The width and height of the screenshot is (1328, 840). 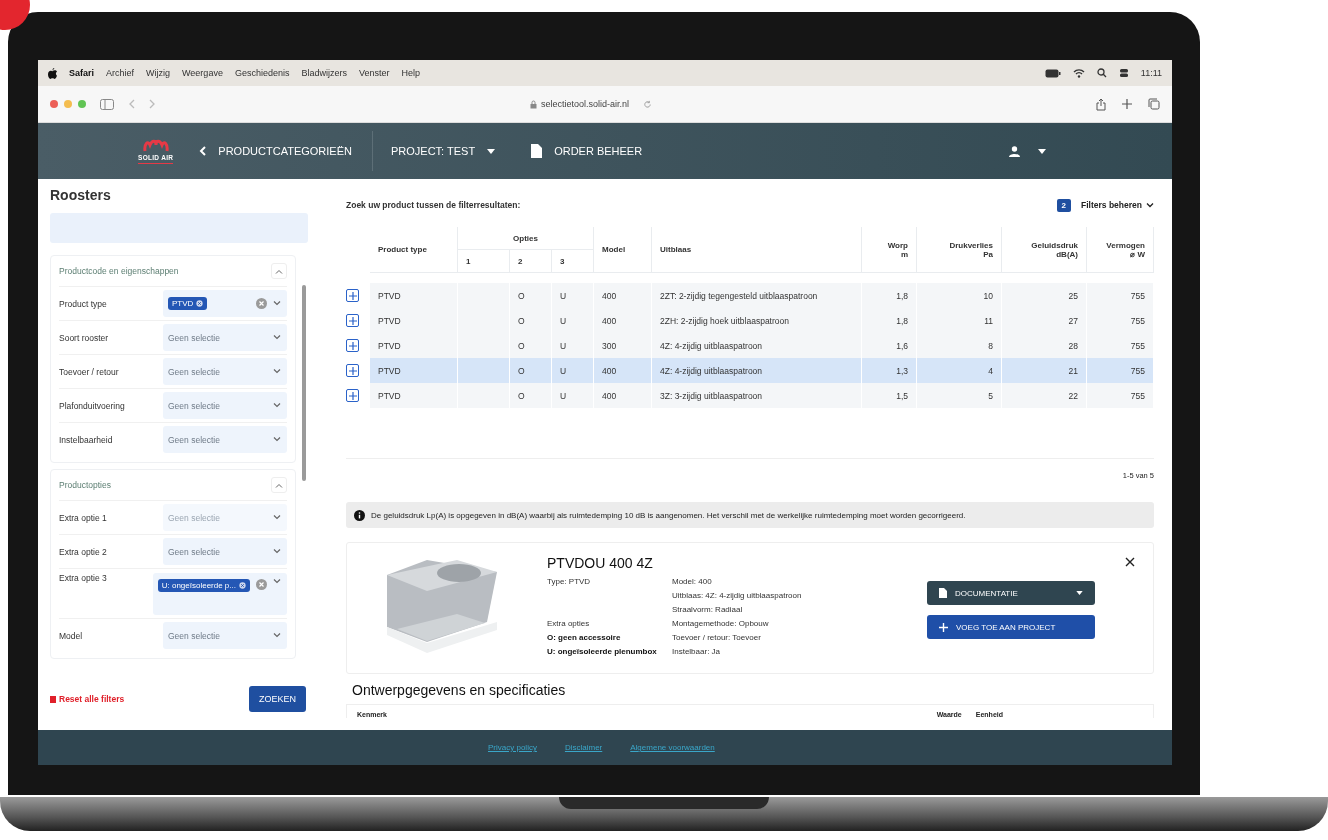 What do you see at coordinates (158, 73) in the screenshot?
I see `menu-item: Wijzig` at bounding box center [158, 73].